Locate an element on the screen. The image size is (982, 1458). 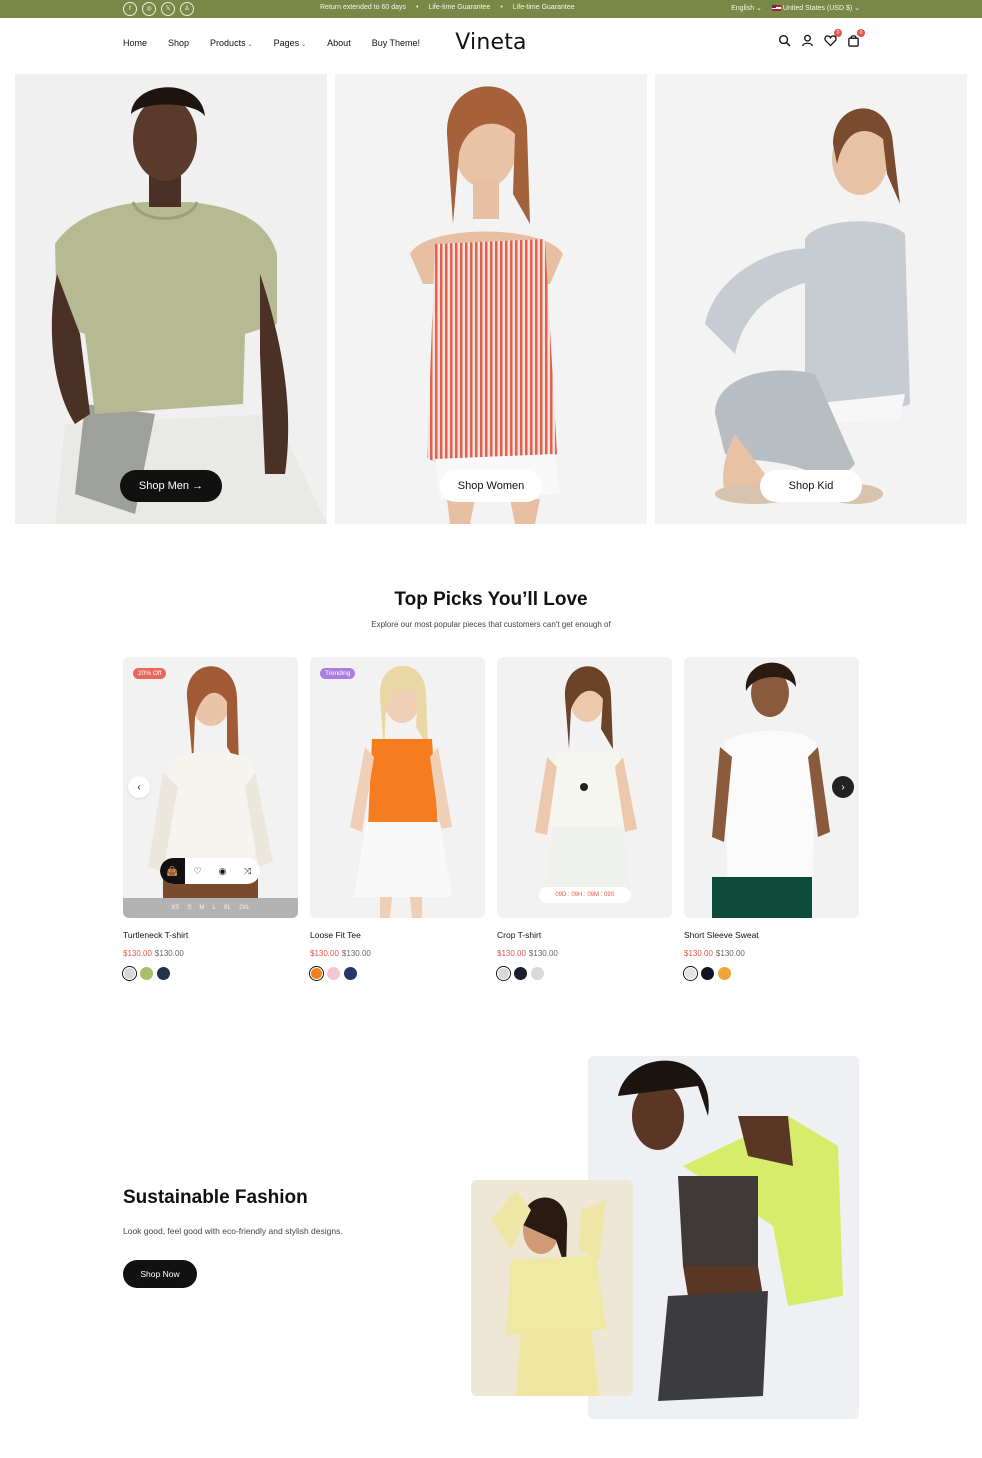
size-option: M is located at coordinates (201, 908).